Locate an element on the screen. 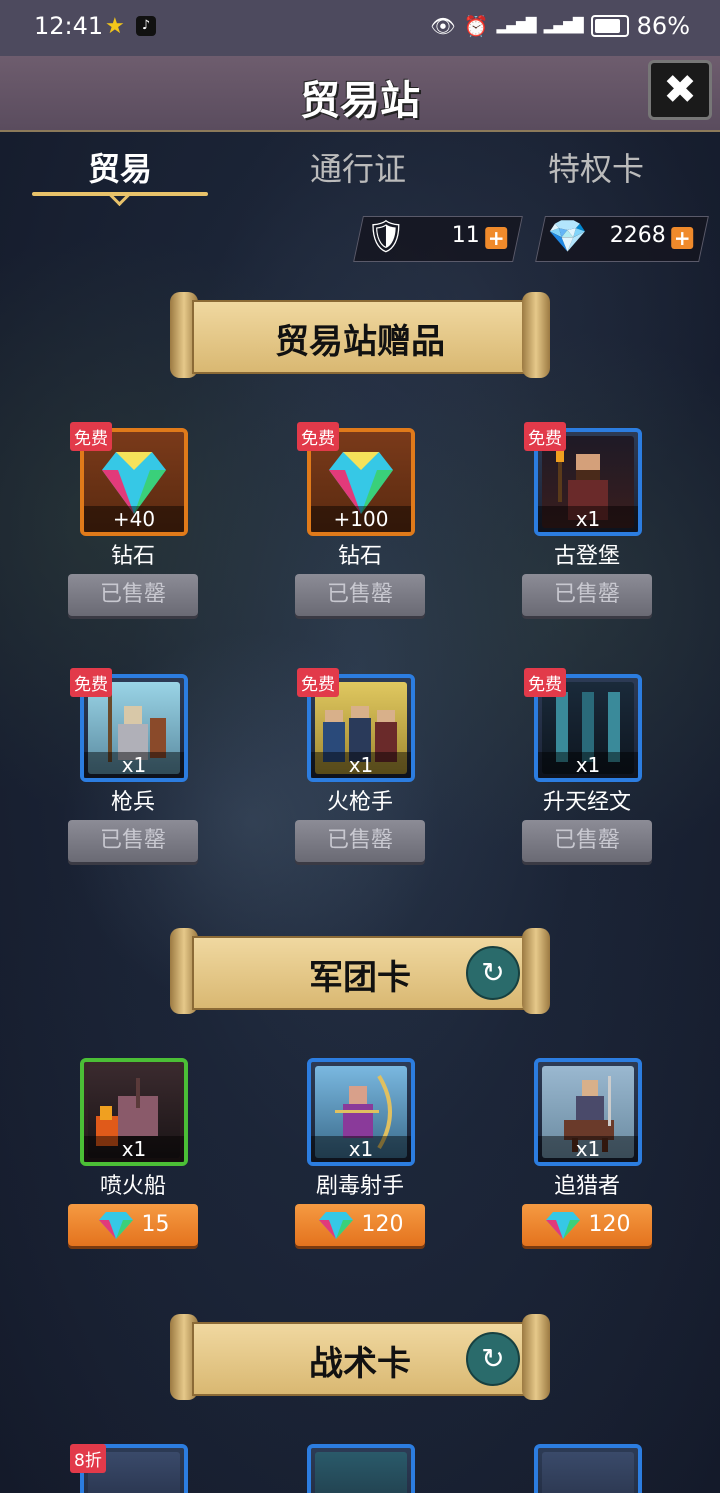 The height and width of the screenshot is (1493, 720). battery-percent: 86% is located at coordinates (663, 26).